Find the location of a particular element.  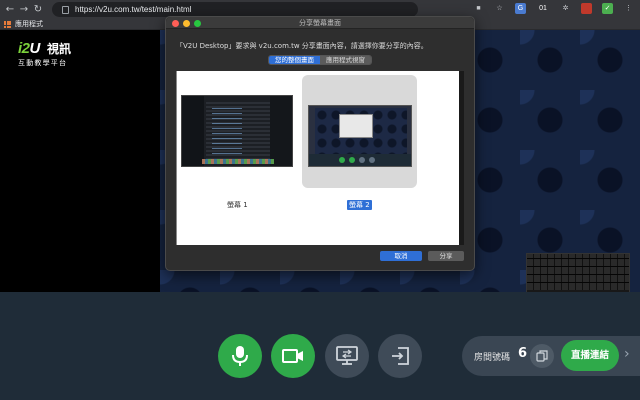

lock-icon is located at coordinates (65, 9).